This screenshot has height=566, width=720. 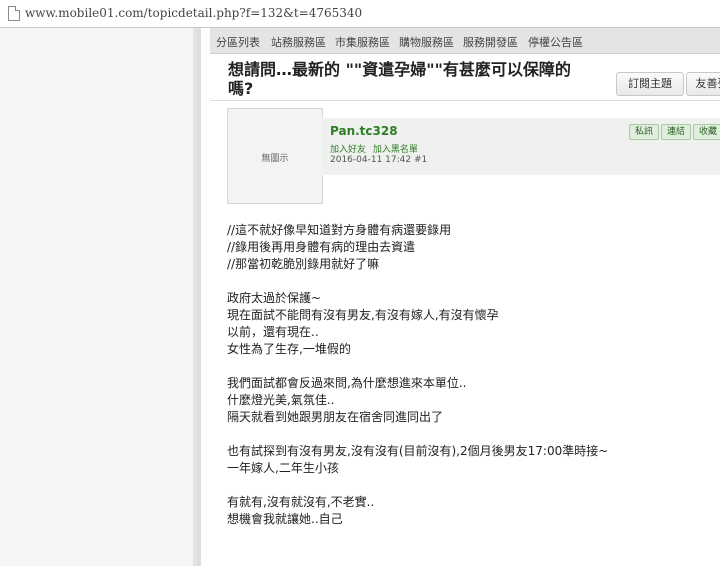 I want to click on topic-title: 想請問…最新的 ""資遣孕婦""有甚麼可以保障的 嗎?, so click(x=413, y=79).